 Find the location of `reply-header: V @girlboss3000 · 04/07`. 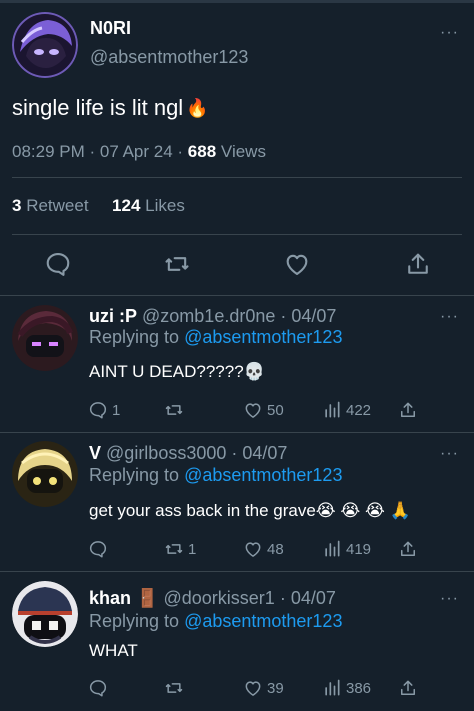

reply-header: V @girlboss3000 · 04/07 is located at coordinates (188, 453).